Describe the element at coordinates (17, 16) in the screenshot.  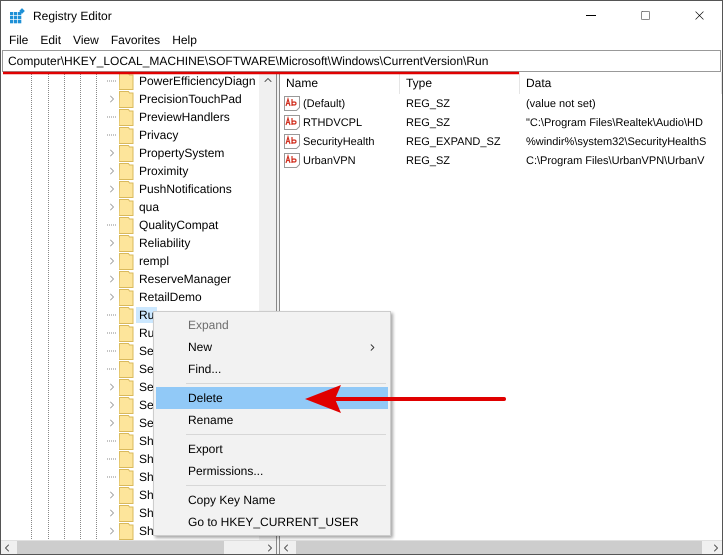
I see `registry-icon` at that location.